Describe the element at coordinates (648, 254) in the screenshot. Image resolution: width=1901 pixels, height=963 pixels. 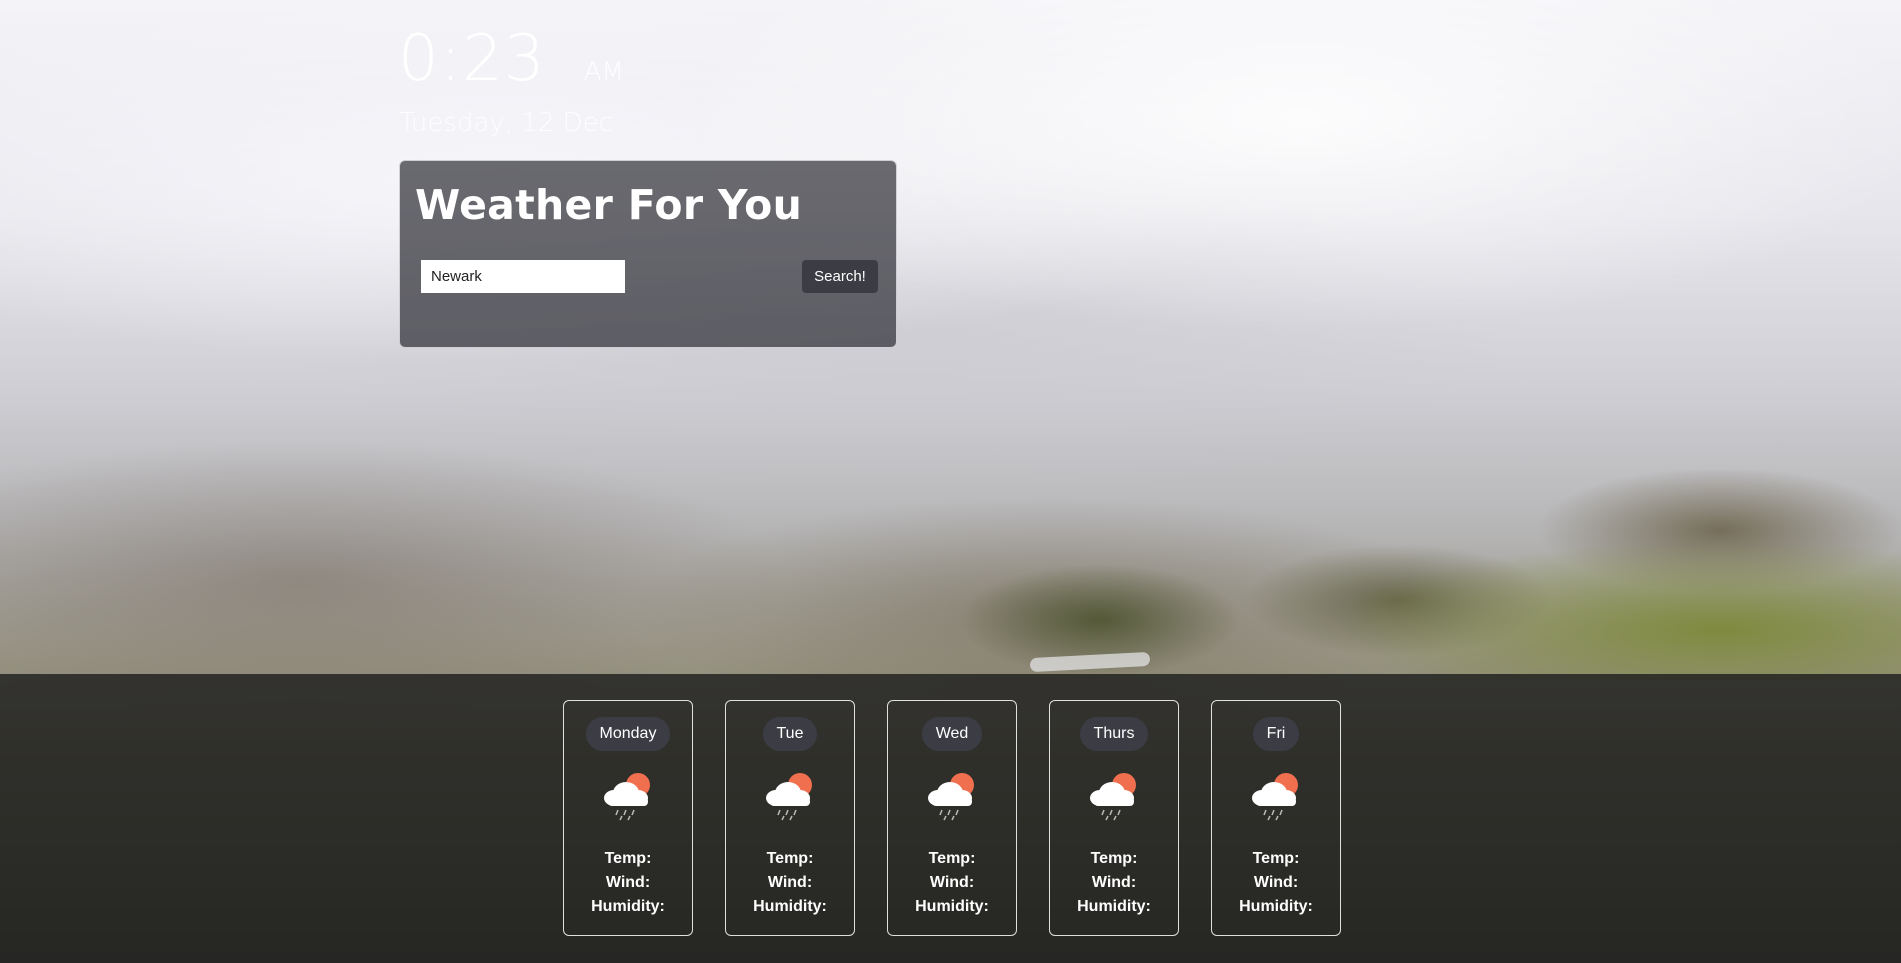
I see `search-panel: Weather For You Search!` at that location.